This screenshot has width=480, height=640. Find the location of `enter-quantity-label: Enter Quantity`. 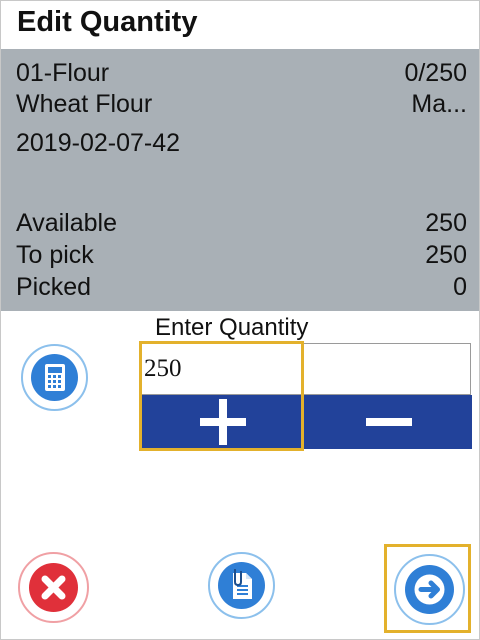

enter-quantity-label: Enter Quantity is located at coordinates (232, 327).